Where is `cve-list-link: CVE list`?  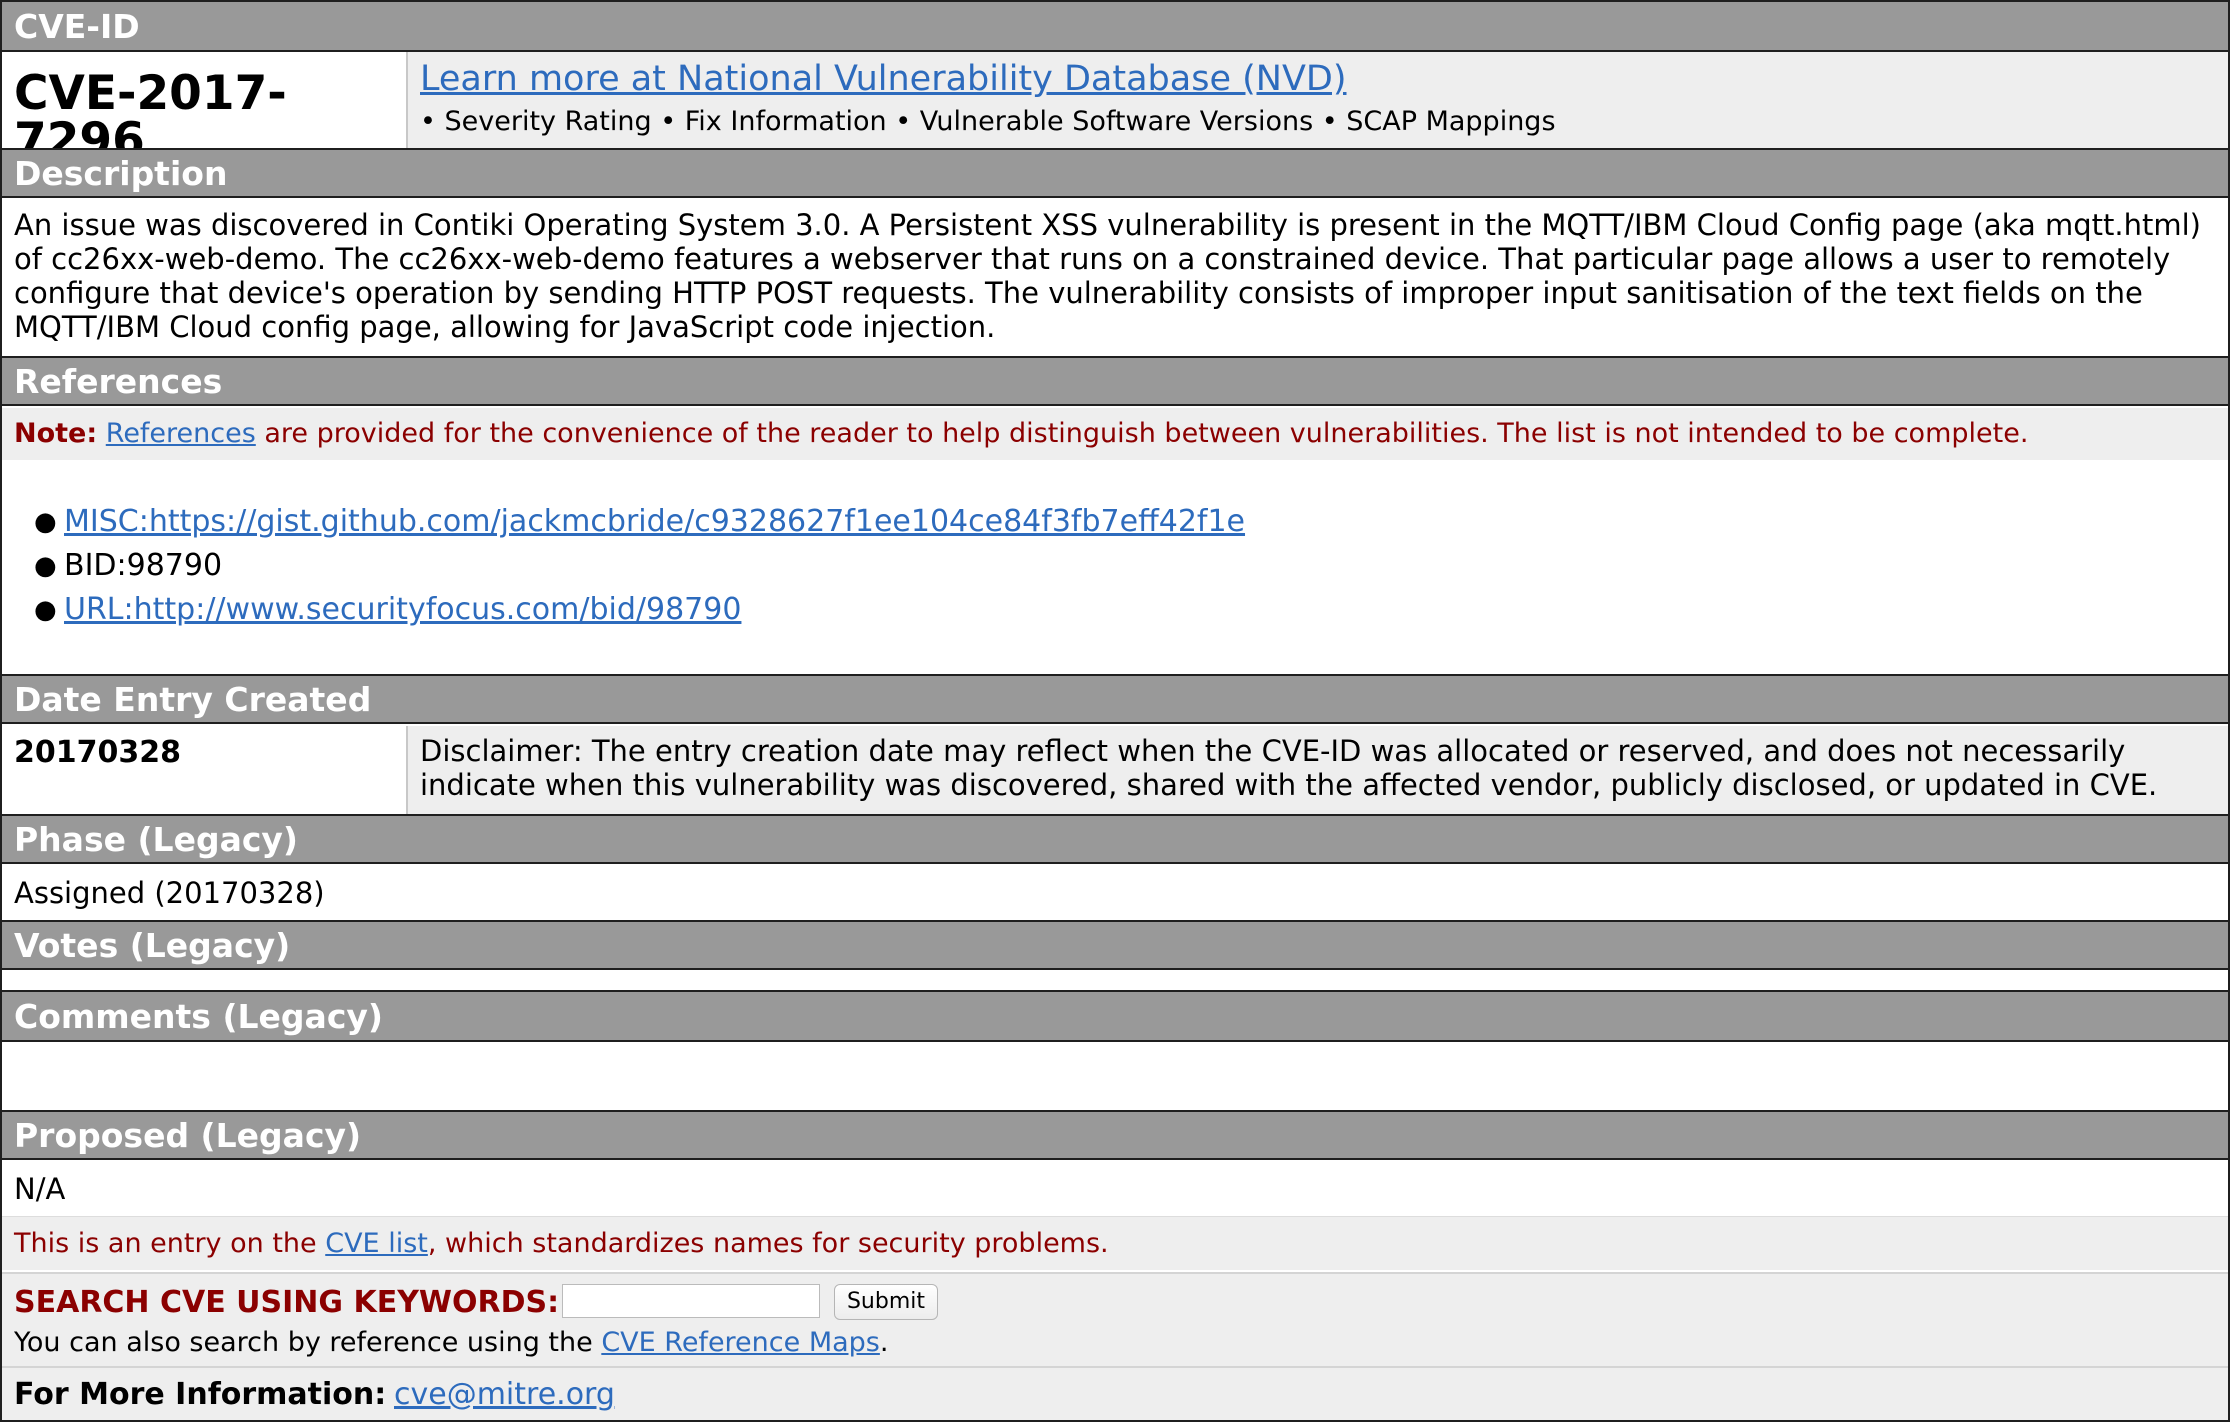
cve-list-link: CVE list is located at coordinates (376, 1243).